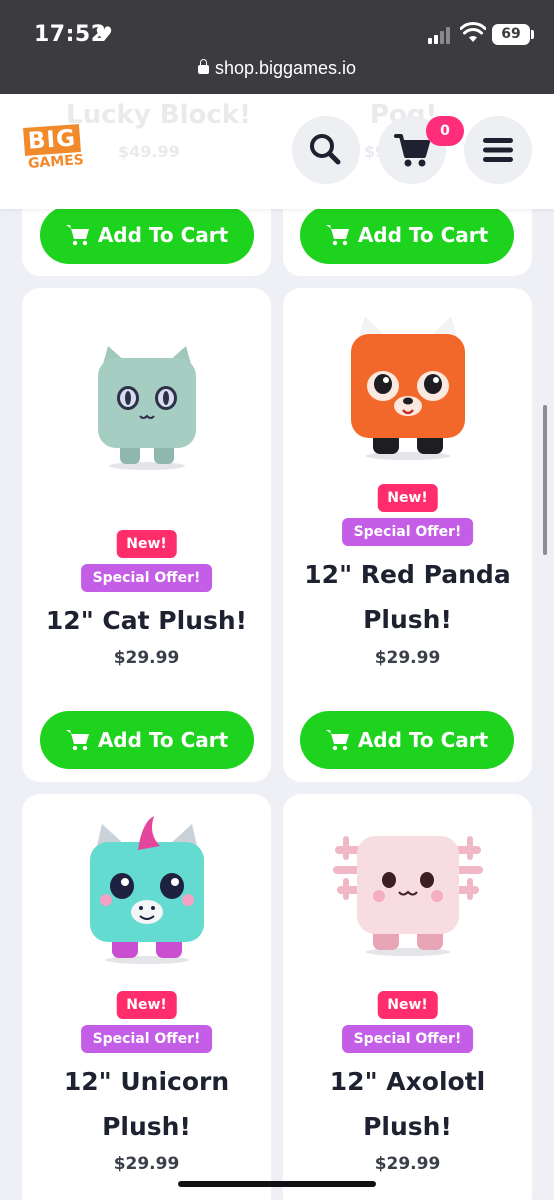  I want to click on axolotl-plush-image, so click(407, 896).